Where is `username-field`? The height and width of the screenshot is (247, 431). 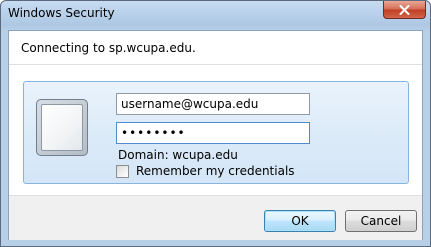
username-field is located at coordinates (213, 104).